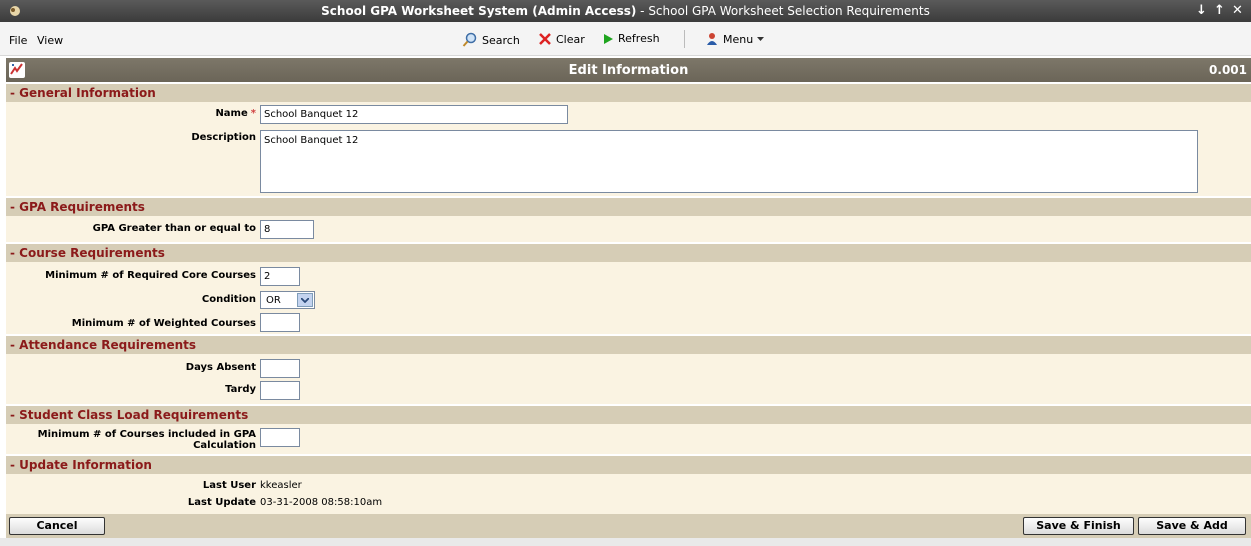  I want to click on last-user-label: Last User, so click(229, 485).